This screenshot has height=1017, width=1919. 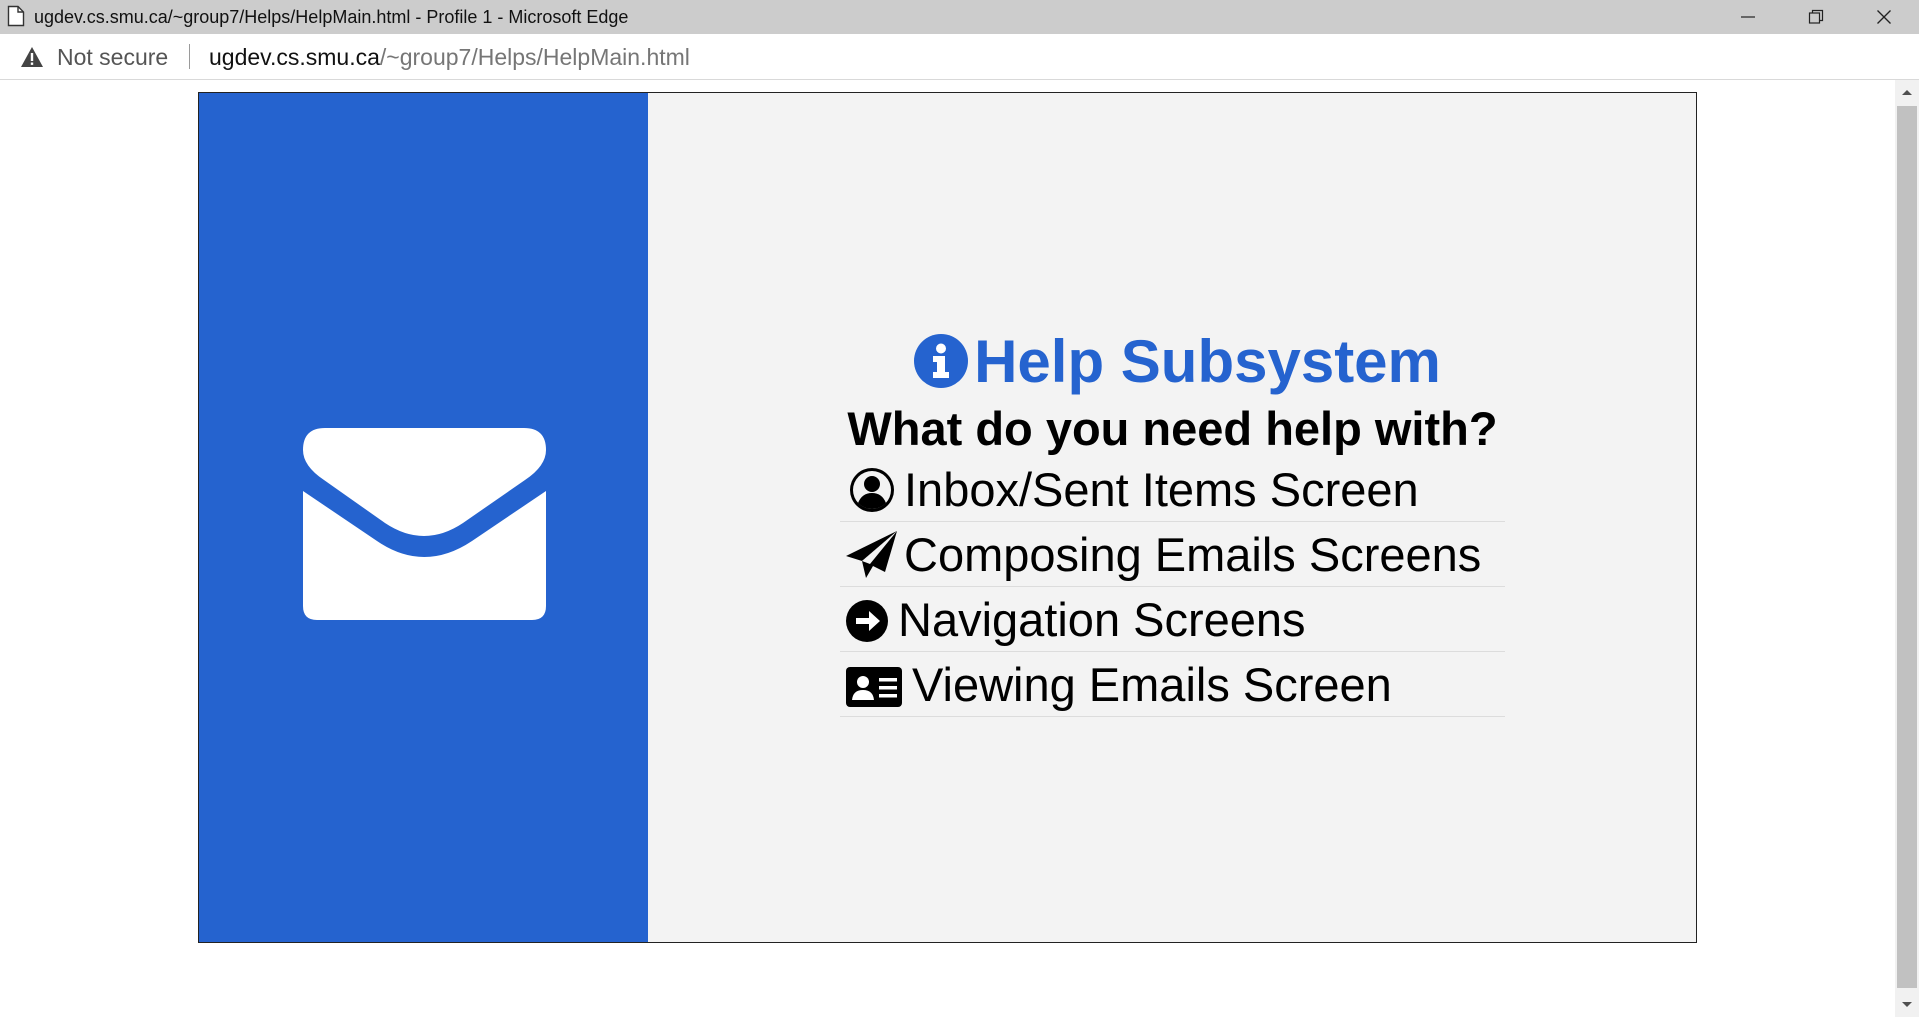 I want to click on scroll-down-button, so click(x=1907, y=1005).